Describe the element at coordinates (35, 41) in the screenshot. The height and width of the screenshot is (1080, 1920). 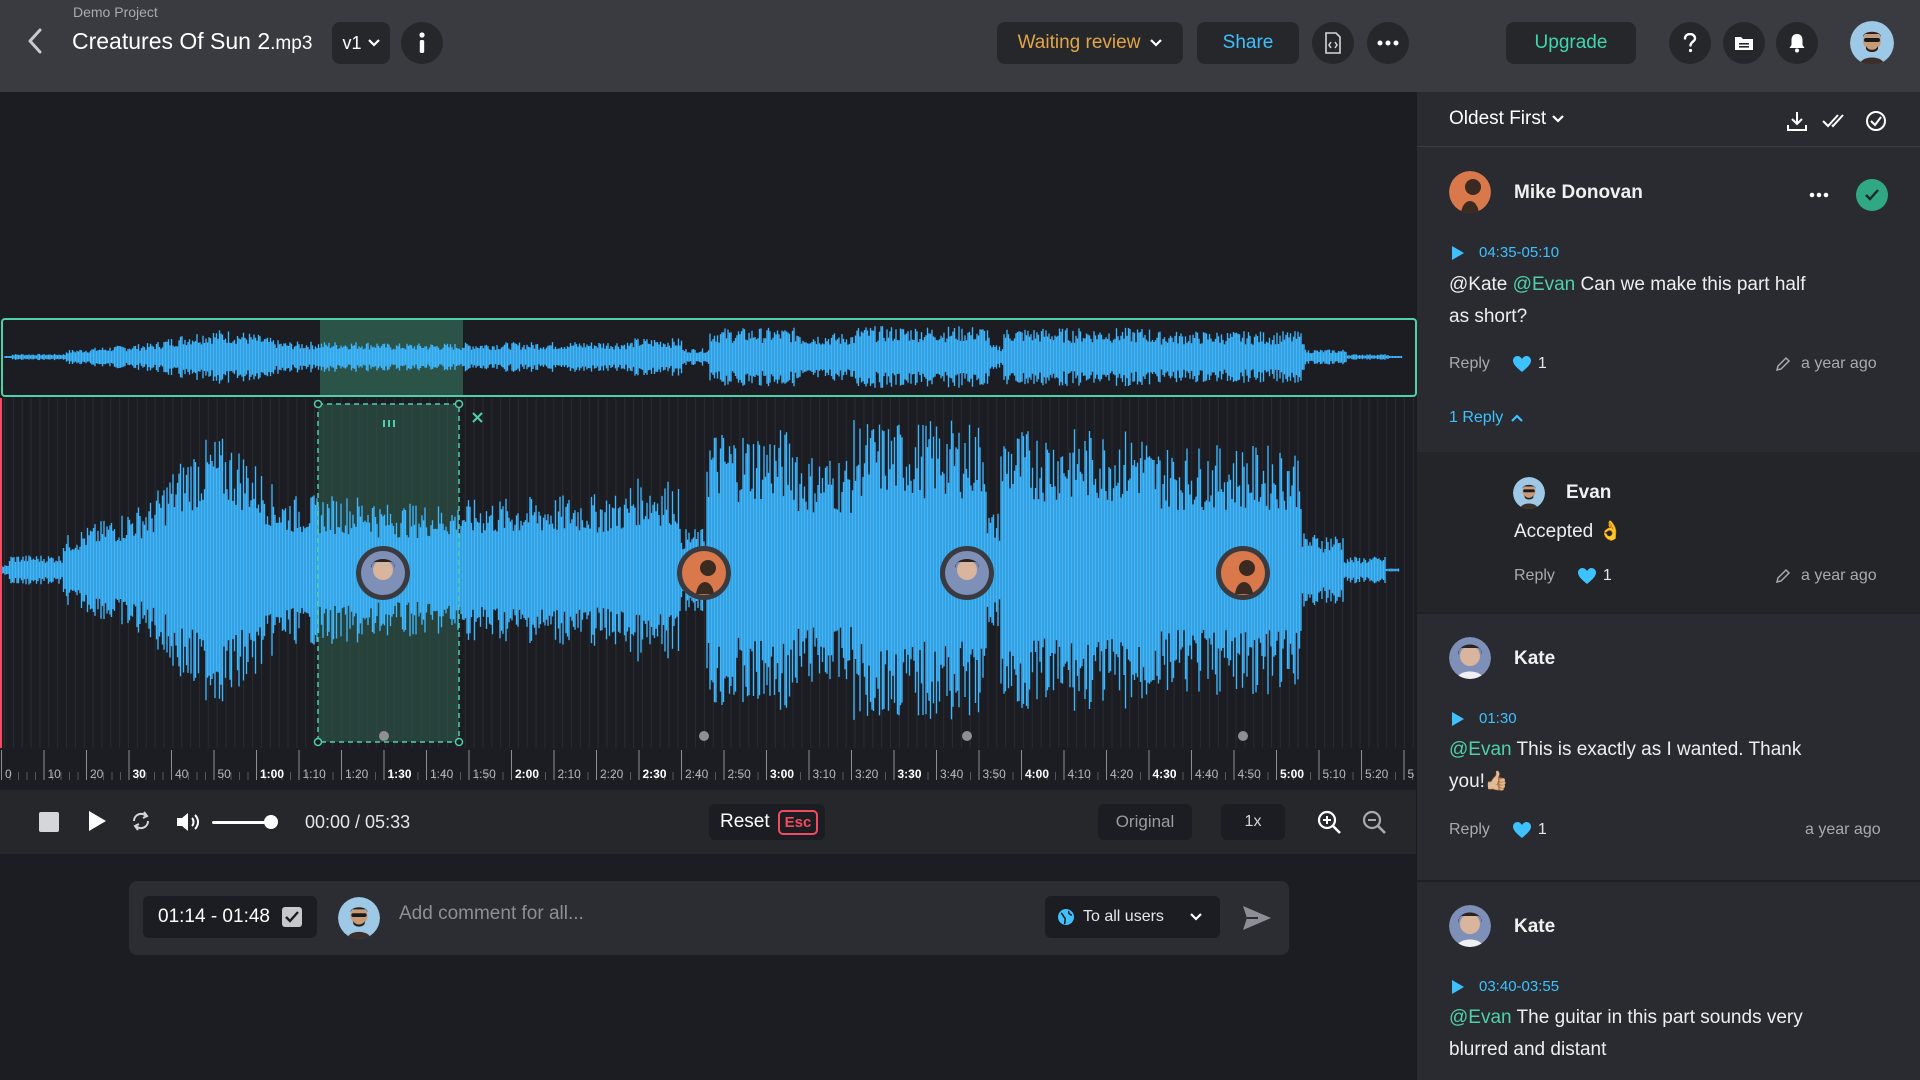
I see `back-button` at that location.